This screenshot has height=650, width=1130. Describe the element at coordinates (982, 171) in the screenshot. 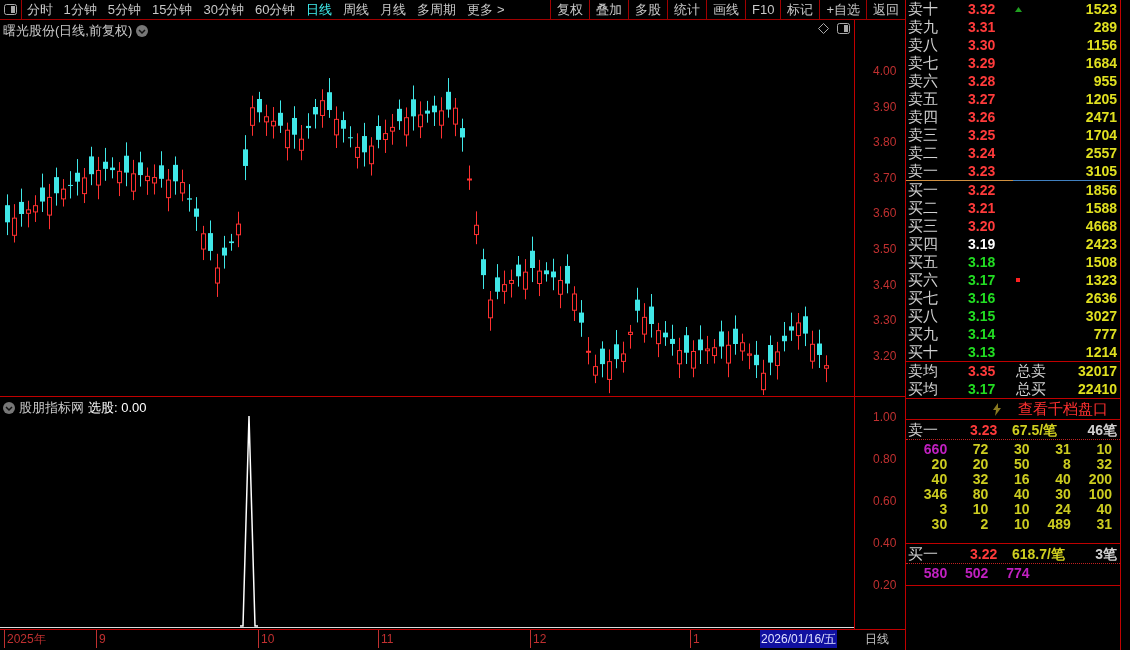

I see `level-price: 3.23` at that location.